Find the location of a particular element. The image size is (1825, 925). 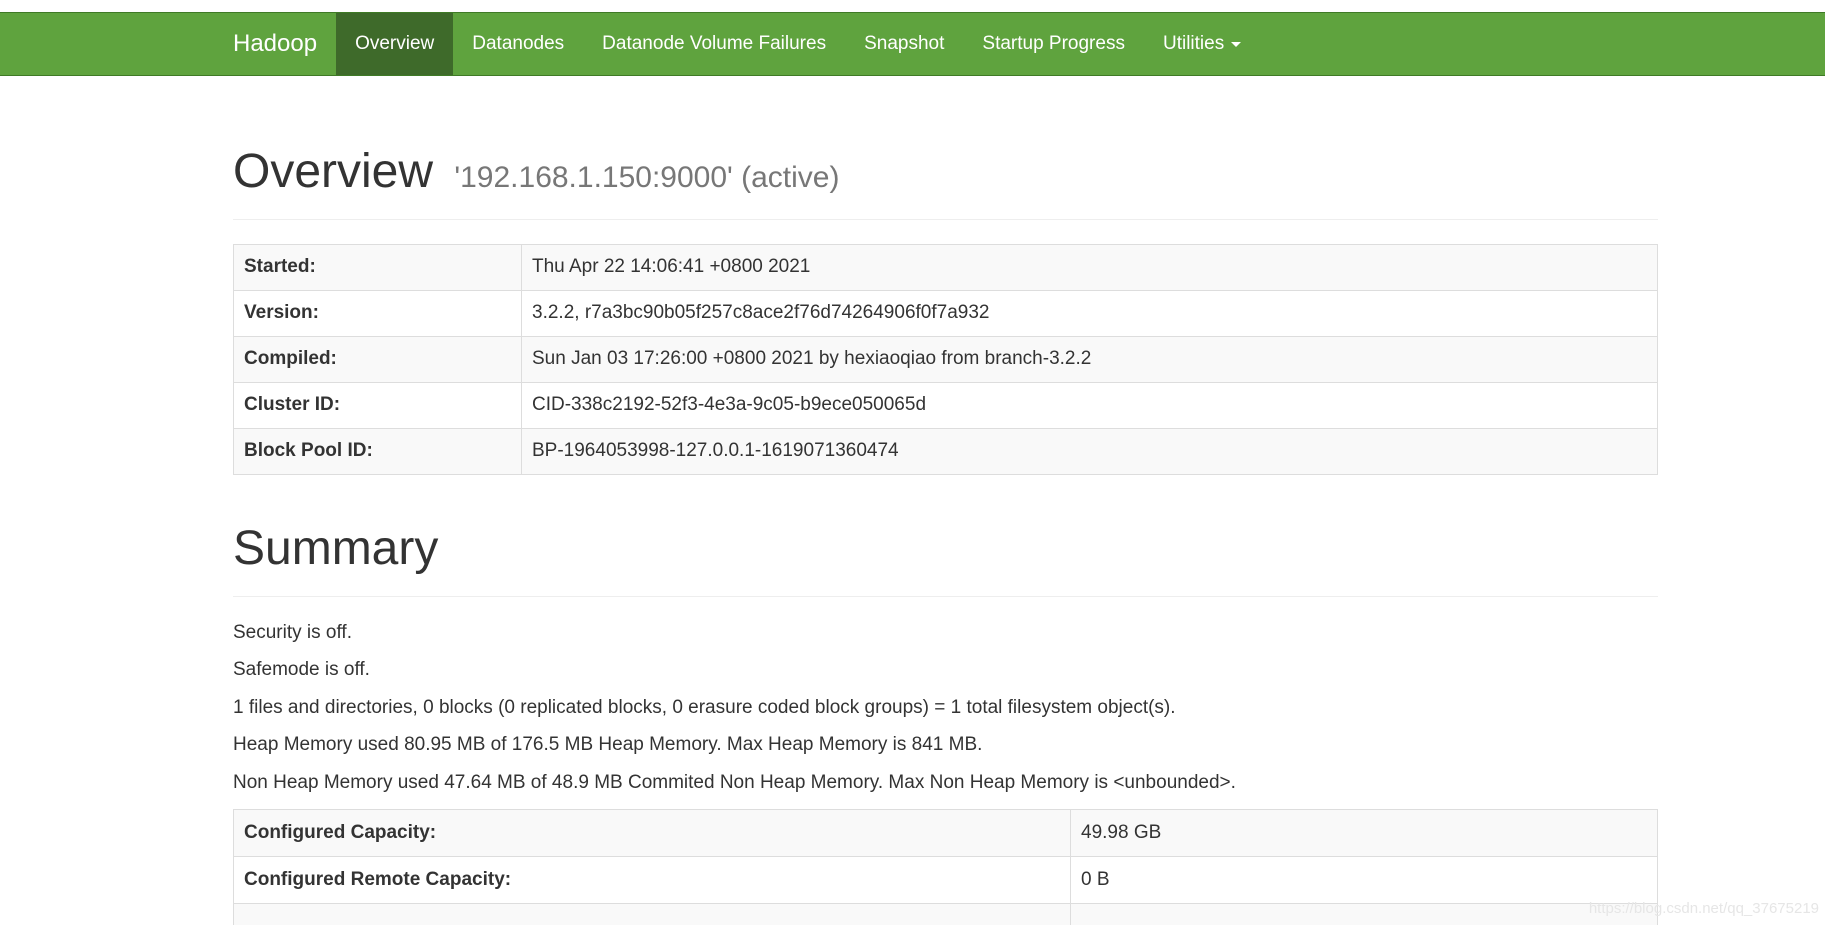

nav-item-overview: Overview is located at coordinates (395, 44).